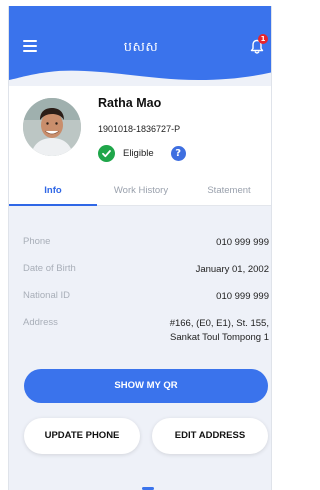 The image size is (320, 490). What do you see at coordinates (219, 323) in the screenshot?
I see `address-line-1: #166, (E0, E1), St. 155,` at bounding box center [219, 323].